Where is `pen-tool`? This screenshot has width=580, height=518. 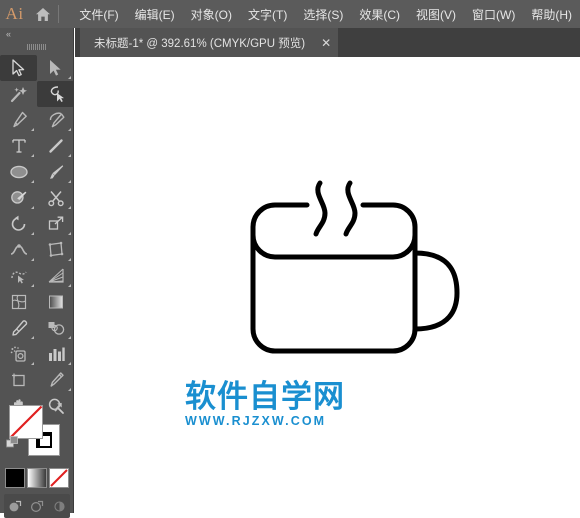
pen-tool is located at coordinates (18, 120).